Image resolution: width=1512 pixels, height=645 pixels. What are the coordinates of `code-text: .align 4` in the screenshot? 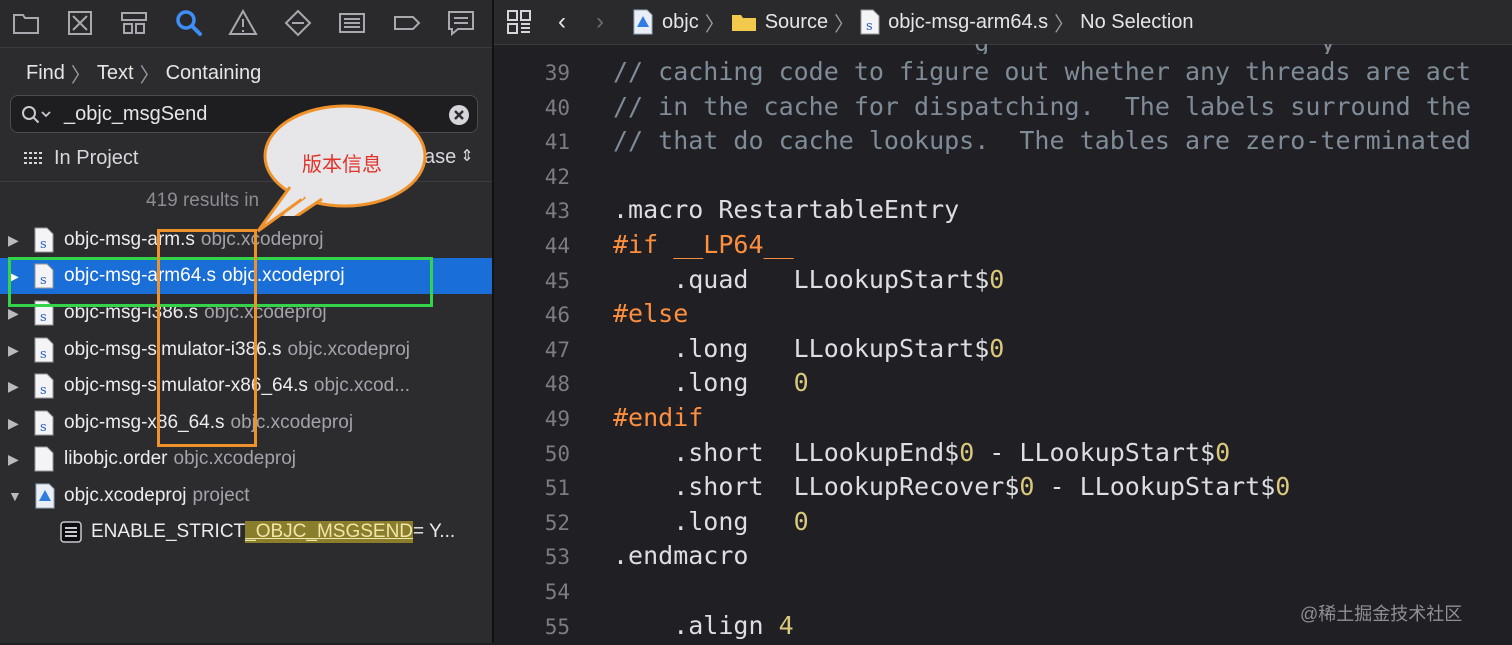 It's located at (703, 625).